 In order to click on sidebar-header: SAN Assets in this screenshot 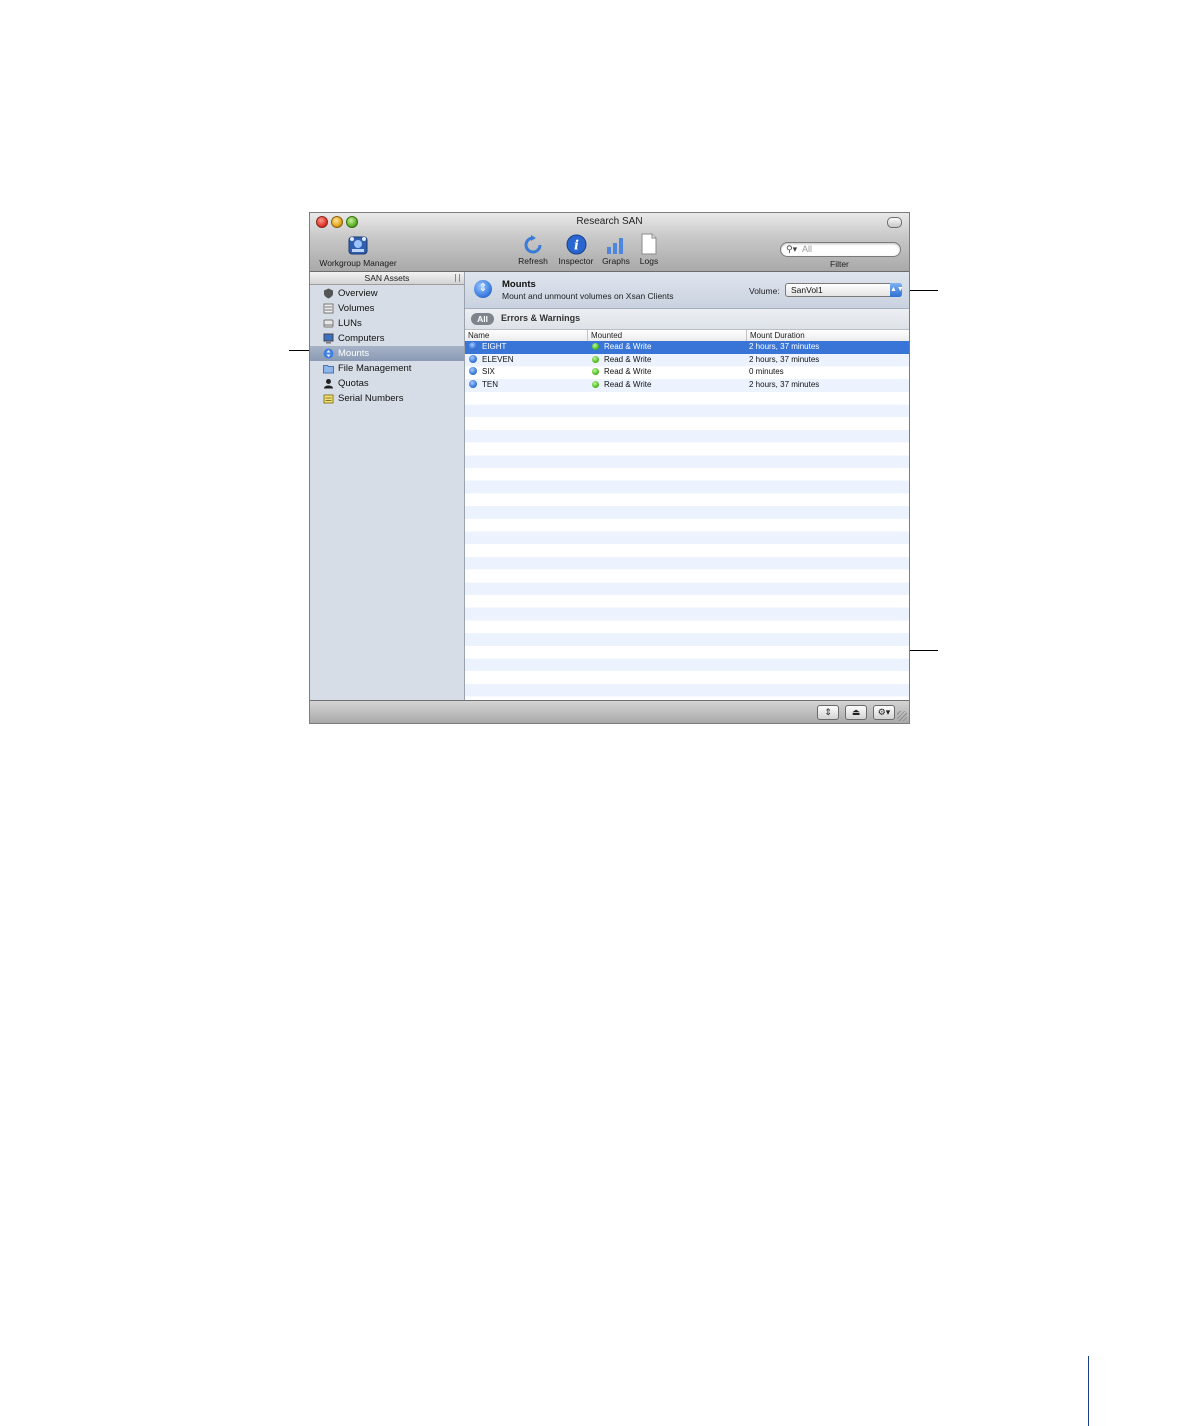, I will do `click(387, 278)`.